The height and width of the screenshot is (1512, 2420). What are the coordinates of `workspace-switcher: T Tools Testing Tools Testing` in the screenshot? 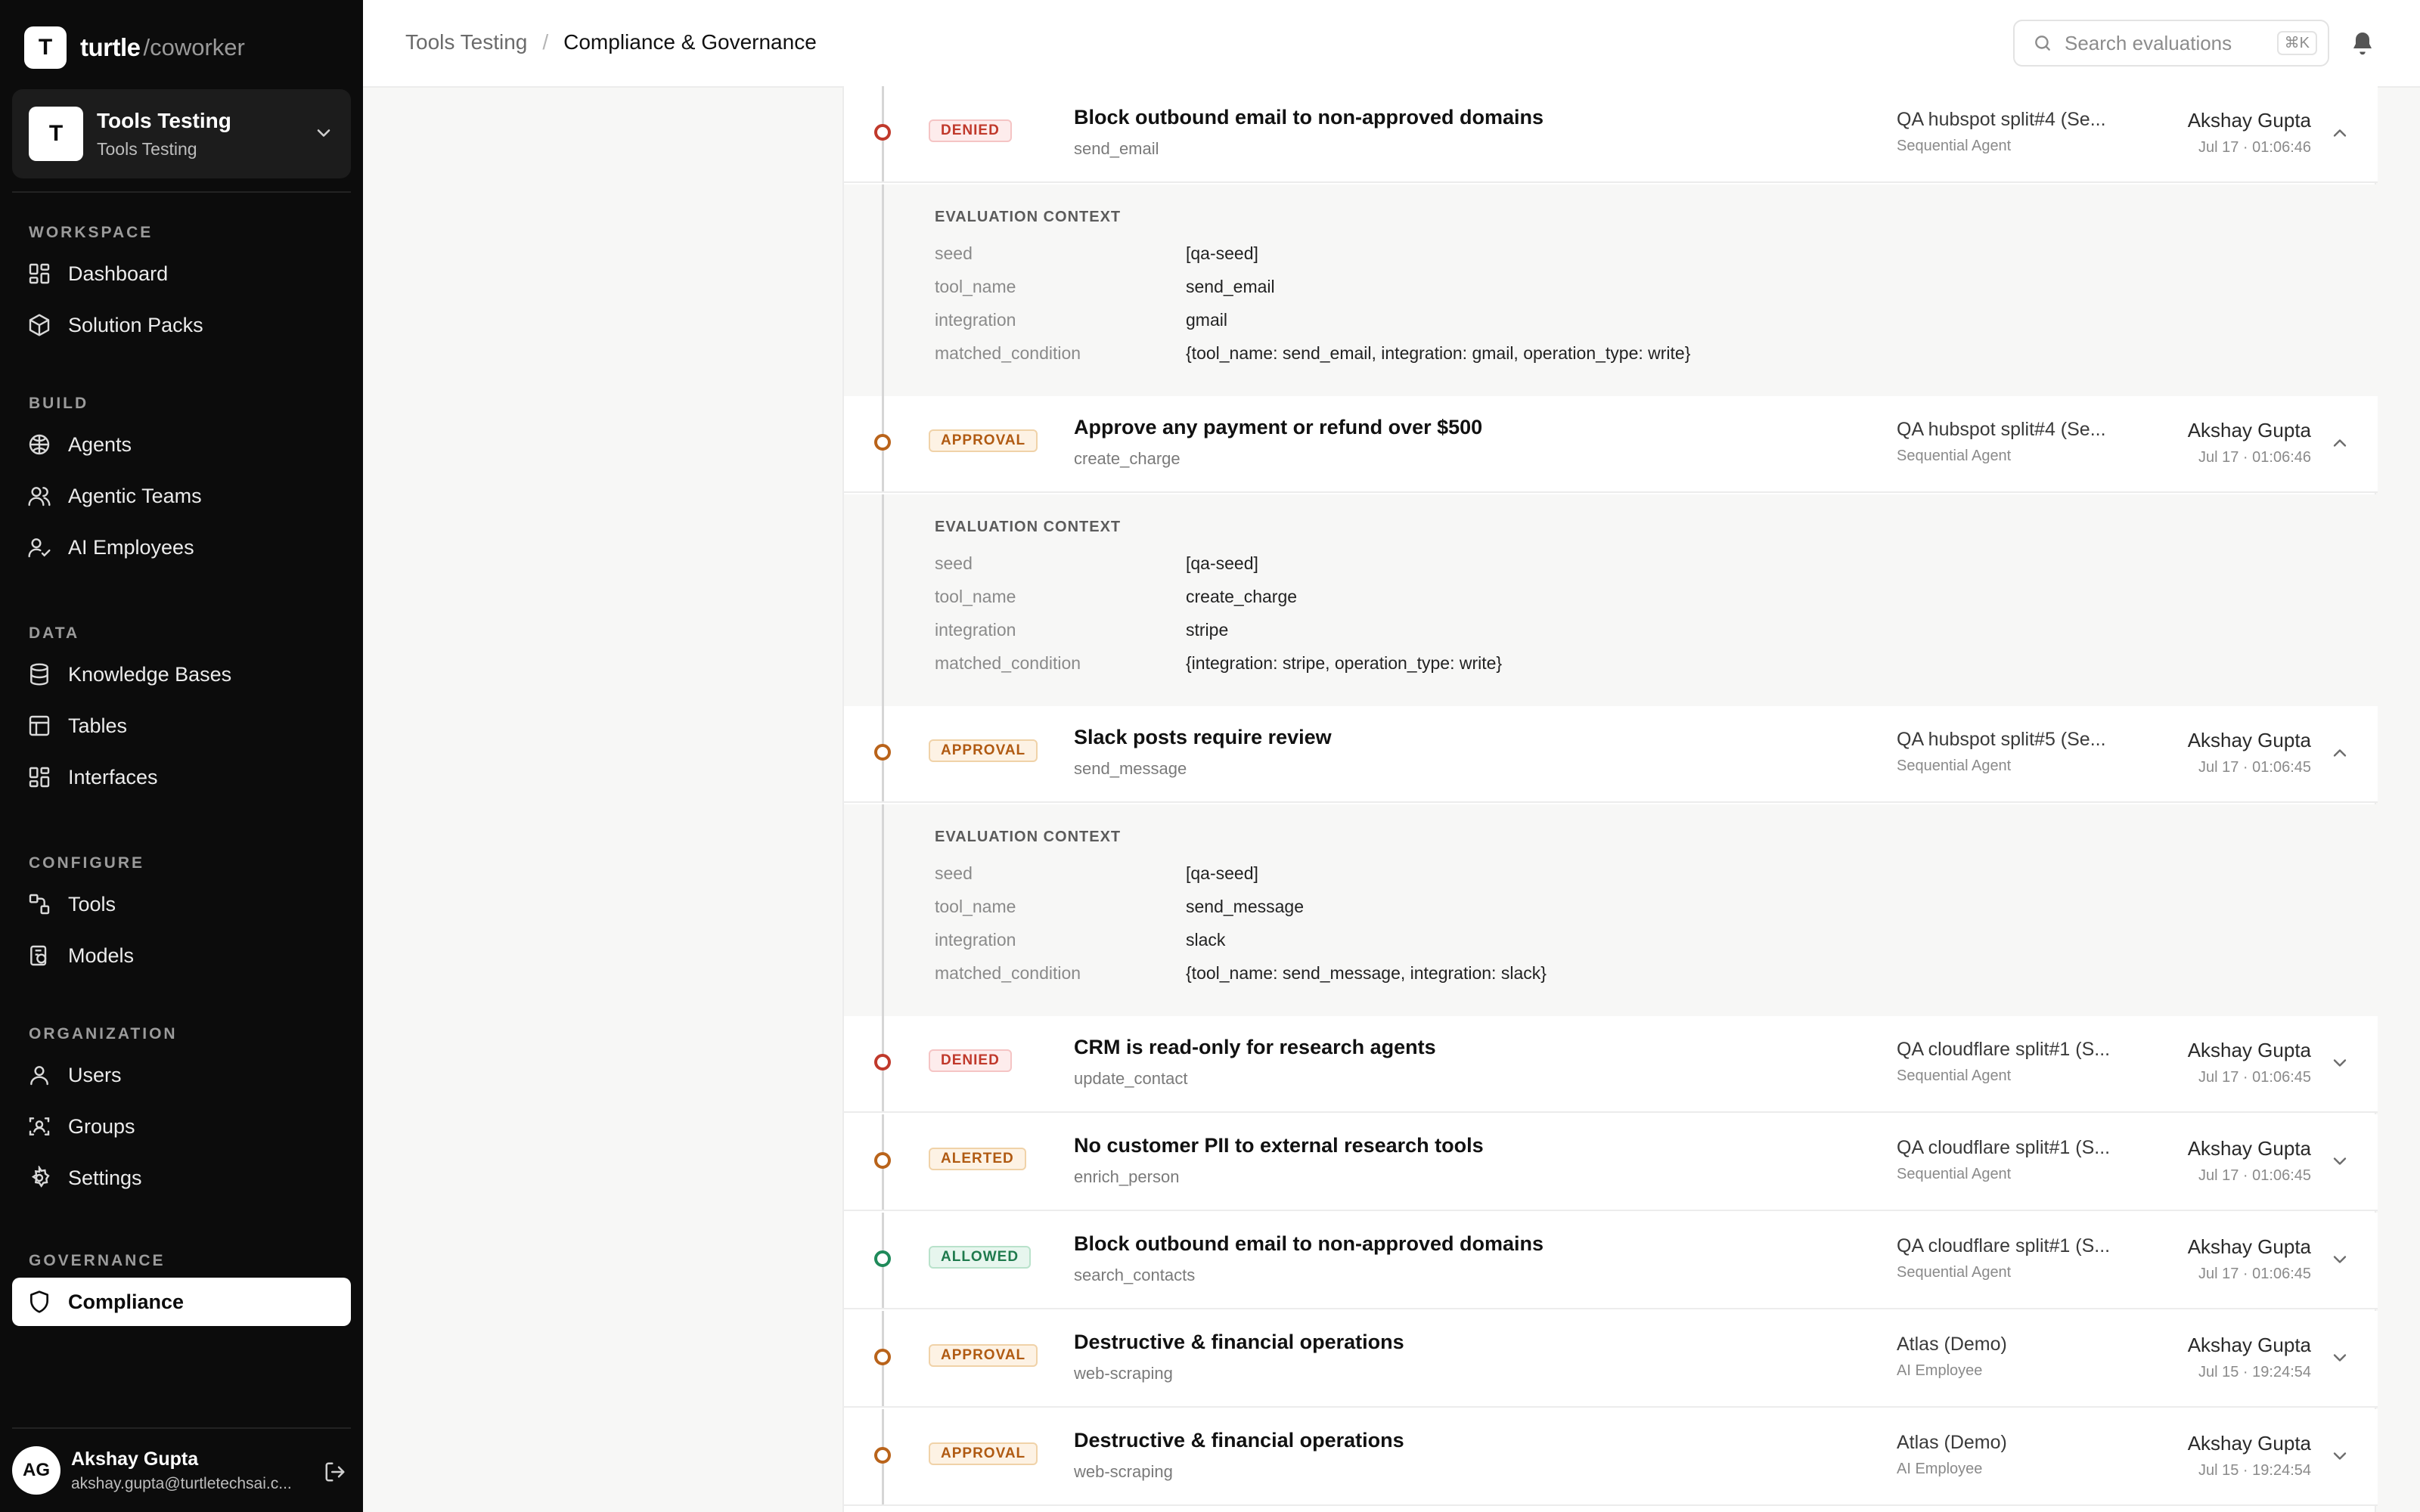 It's located at (181, 133).